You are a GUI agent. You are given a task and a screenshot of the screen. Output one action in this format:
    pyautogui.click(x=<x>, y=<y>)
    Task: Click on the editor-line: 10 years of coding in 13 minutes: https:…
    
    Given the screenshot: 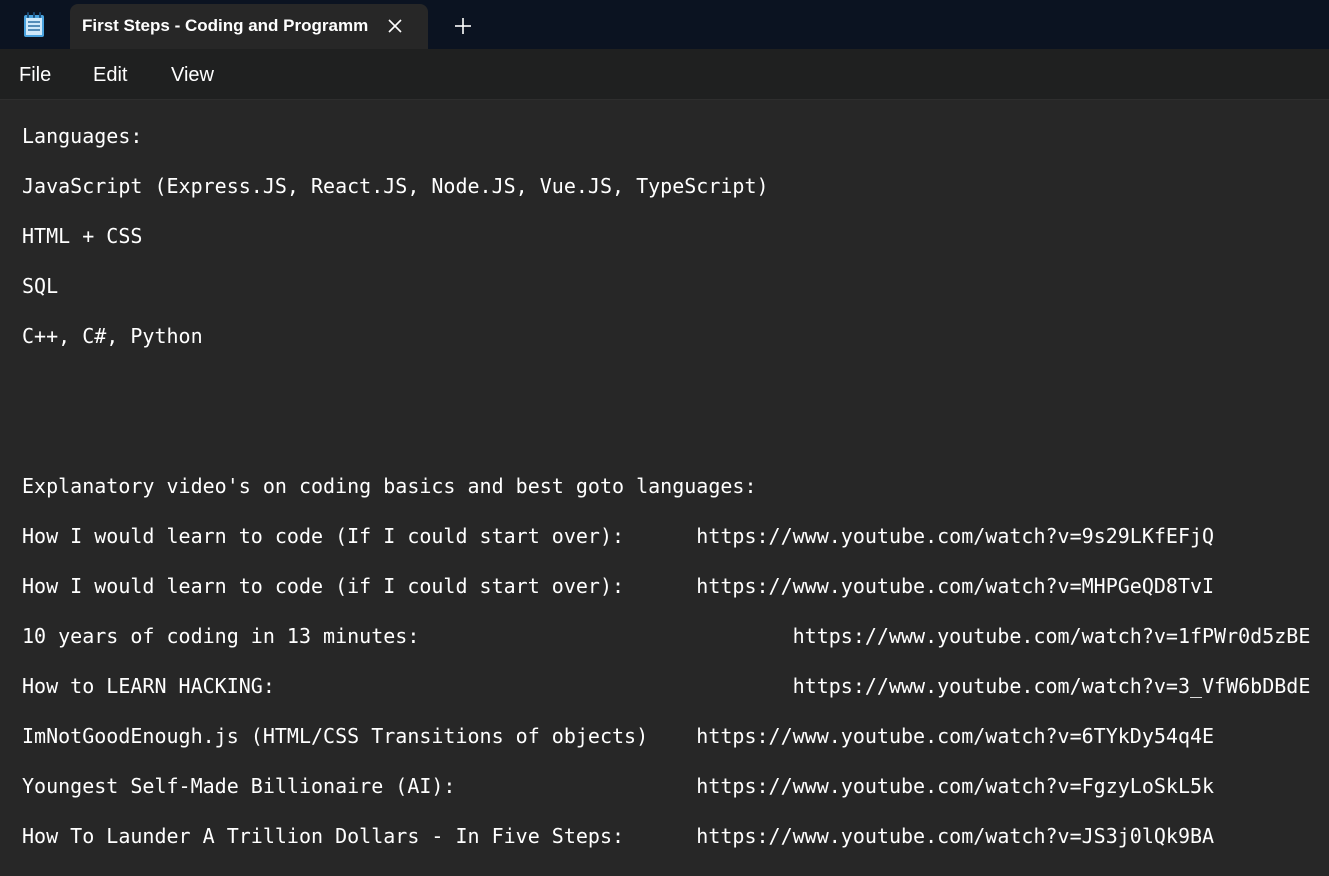 What is the action you would take?
    pyautogui.click(x=666, y=636)
    